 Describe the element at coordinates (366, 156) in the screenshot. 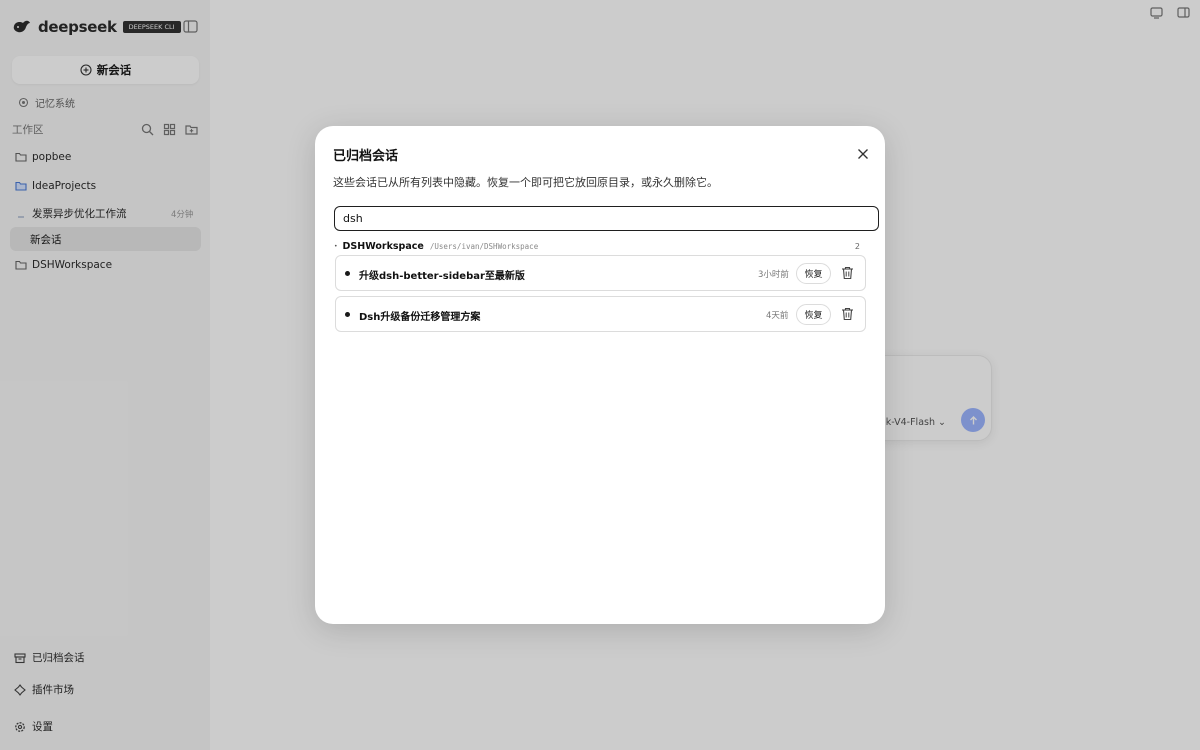

I see `dialog-title: 已归档会话` at that location.